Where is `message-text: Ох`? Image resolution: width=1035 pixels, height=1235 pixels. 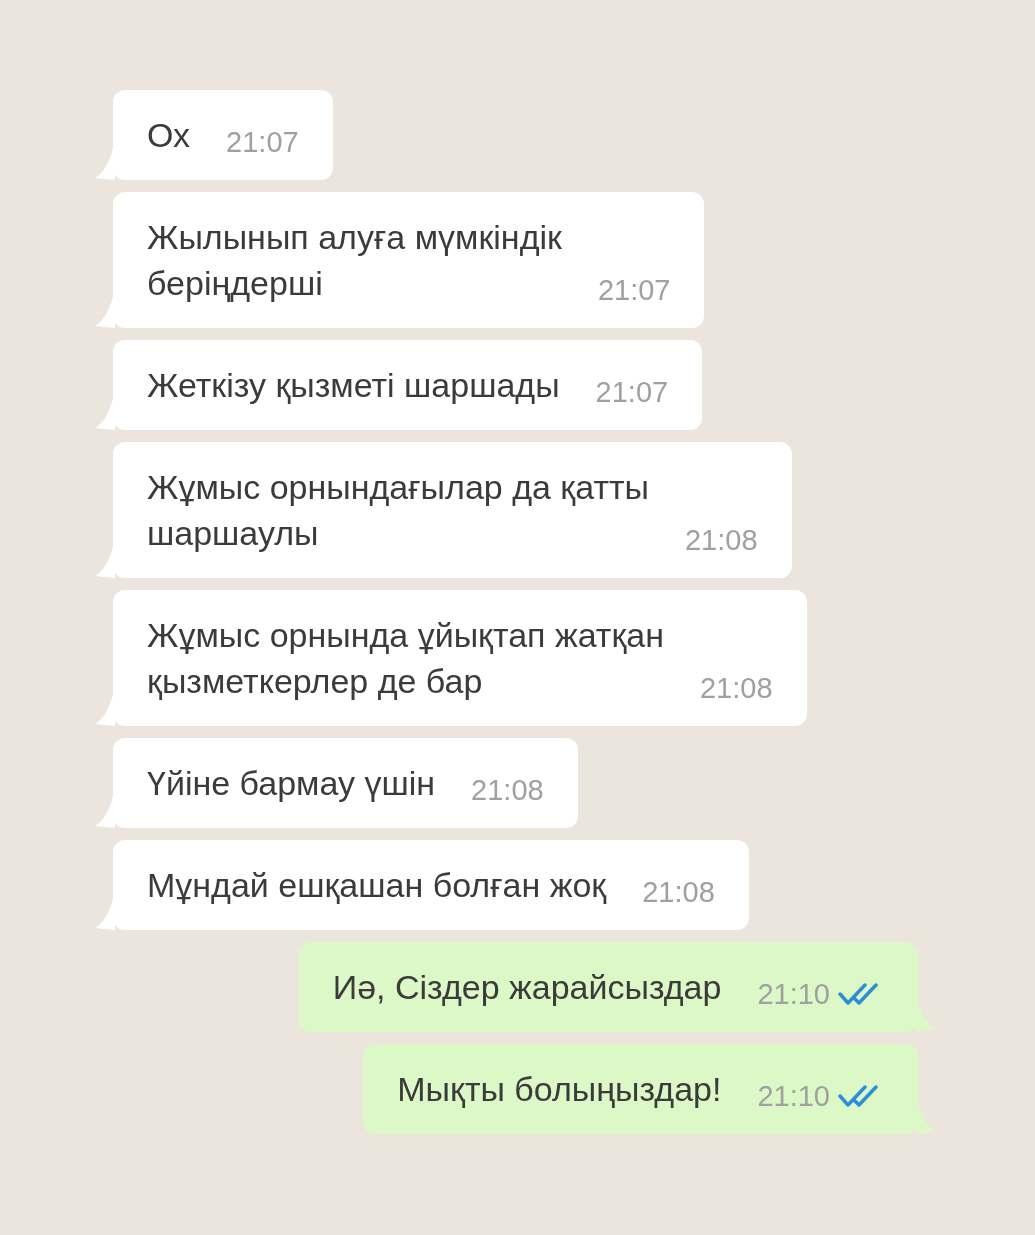
message-text: Ох is located at coordinates (169, 135).